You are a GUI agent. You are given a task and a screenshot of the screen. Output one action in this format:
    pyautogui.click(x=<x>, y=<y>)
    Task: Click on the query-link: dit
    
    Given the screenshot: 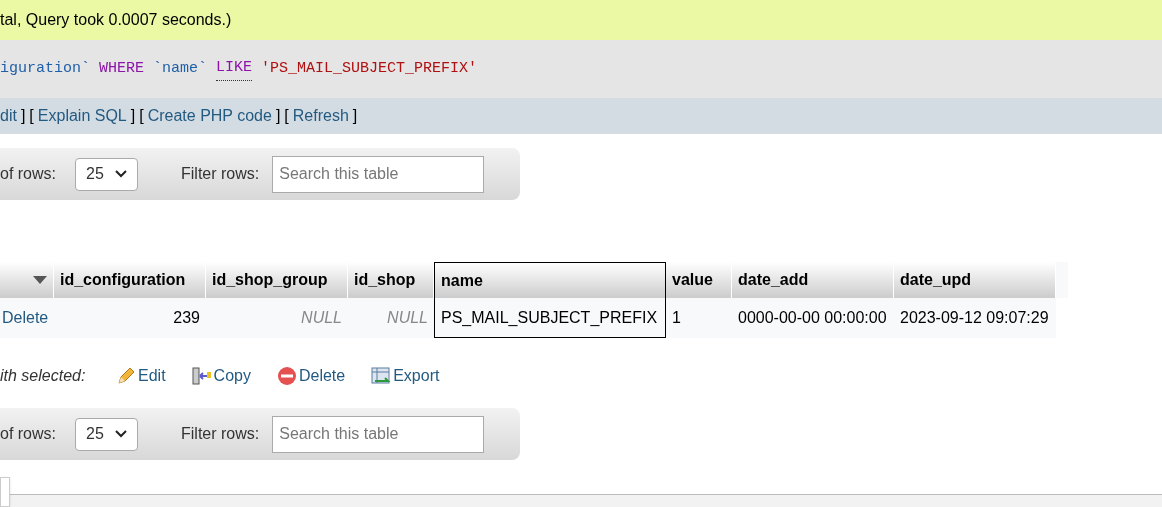 What is the action you would take?
    pyautogui.click(x=8, y=116)
    